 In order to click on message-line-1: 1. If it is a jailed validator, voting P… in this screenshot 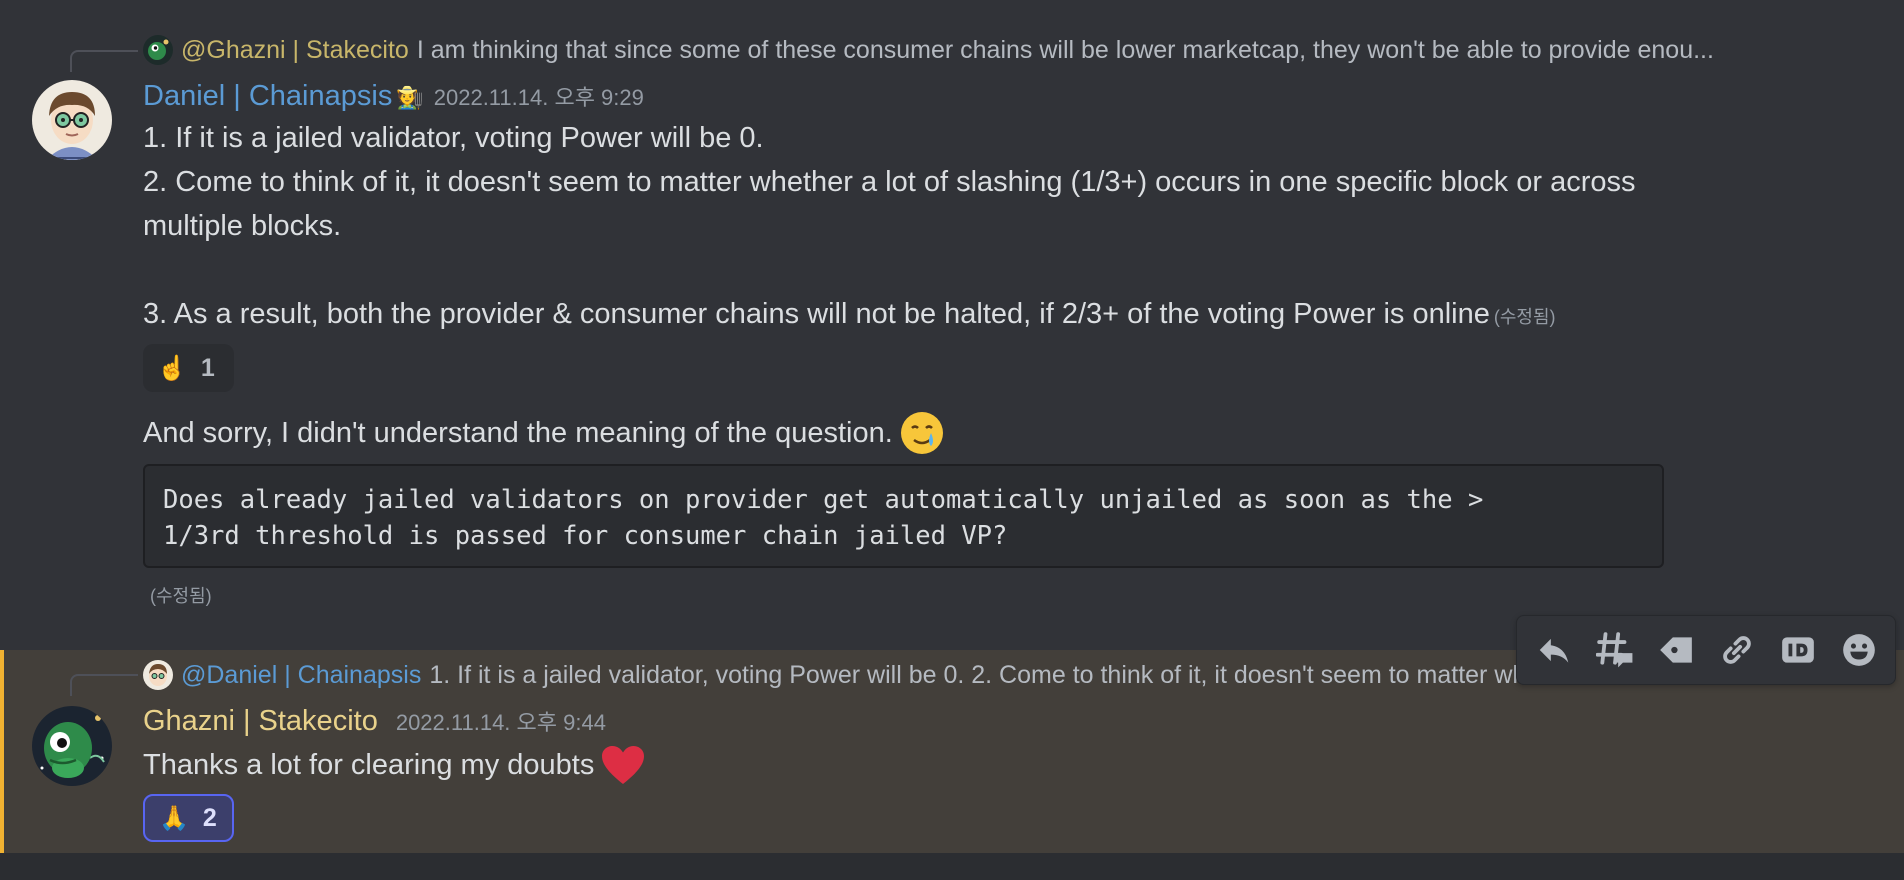, I will do `click(453, 138)`.